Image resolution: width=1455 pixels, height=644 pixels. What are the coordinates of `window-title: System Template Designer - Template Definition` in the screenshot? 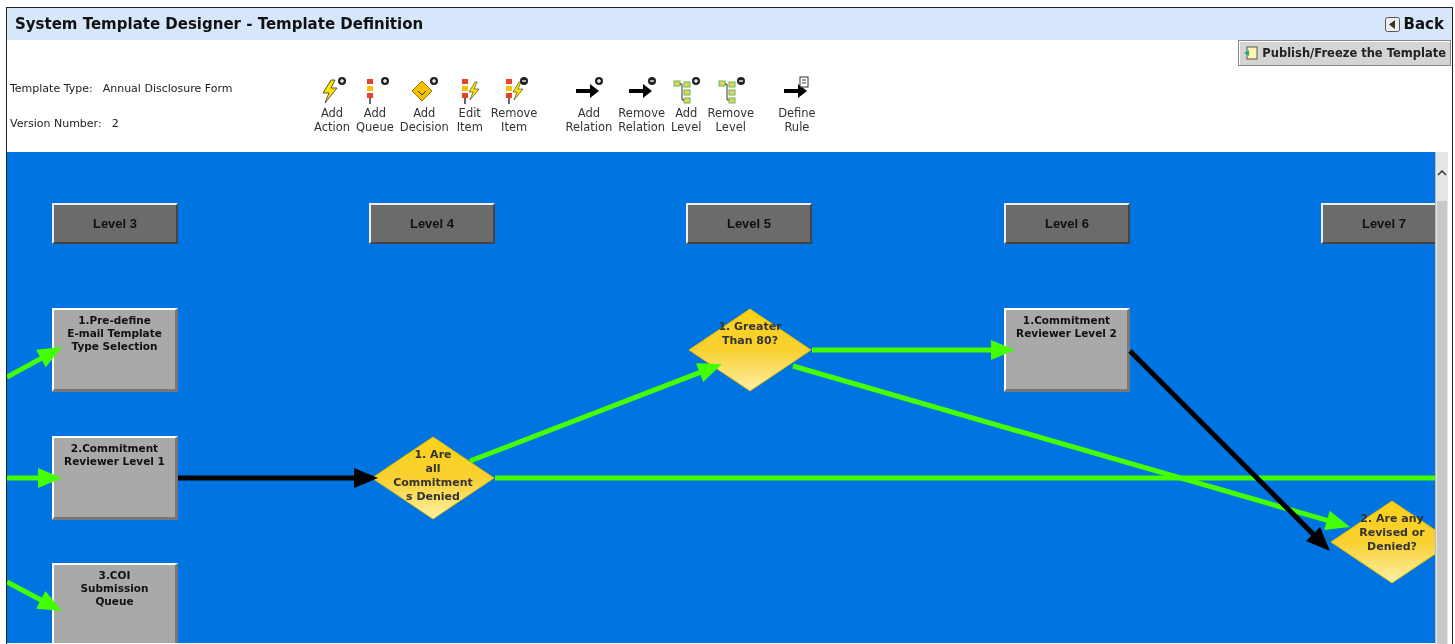 It's located at (219, 24).